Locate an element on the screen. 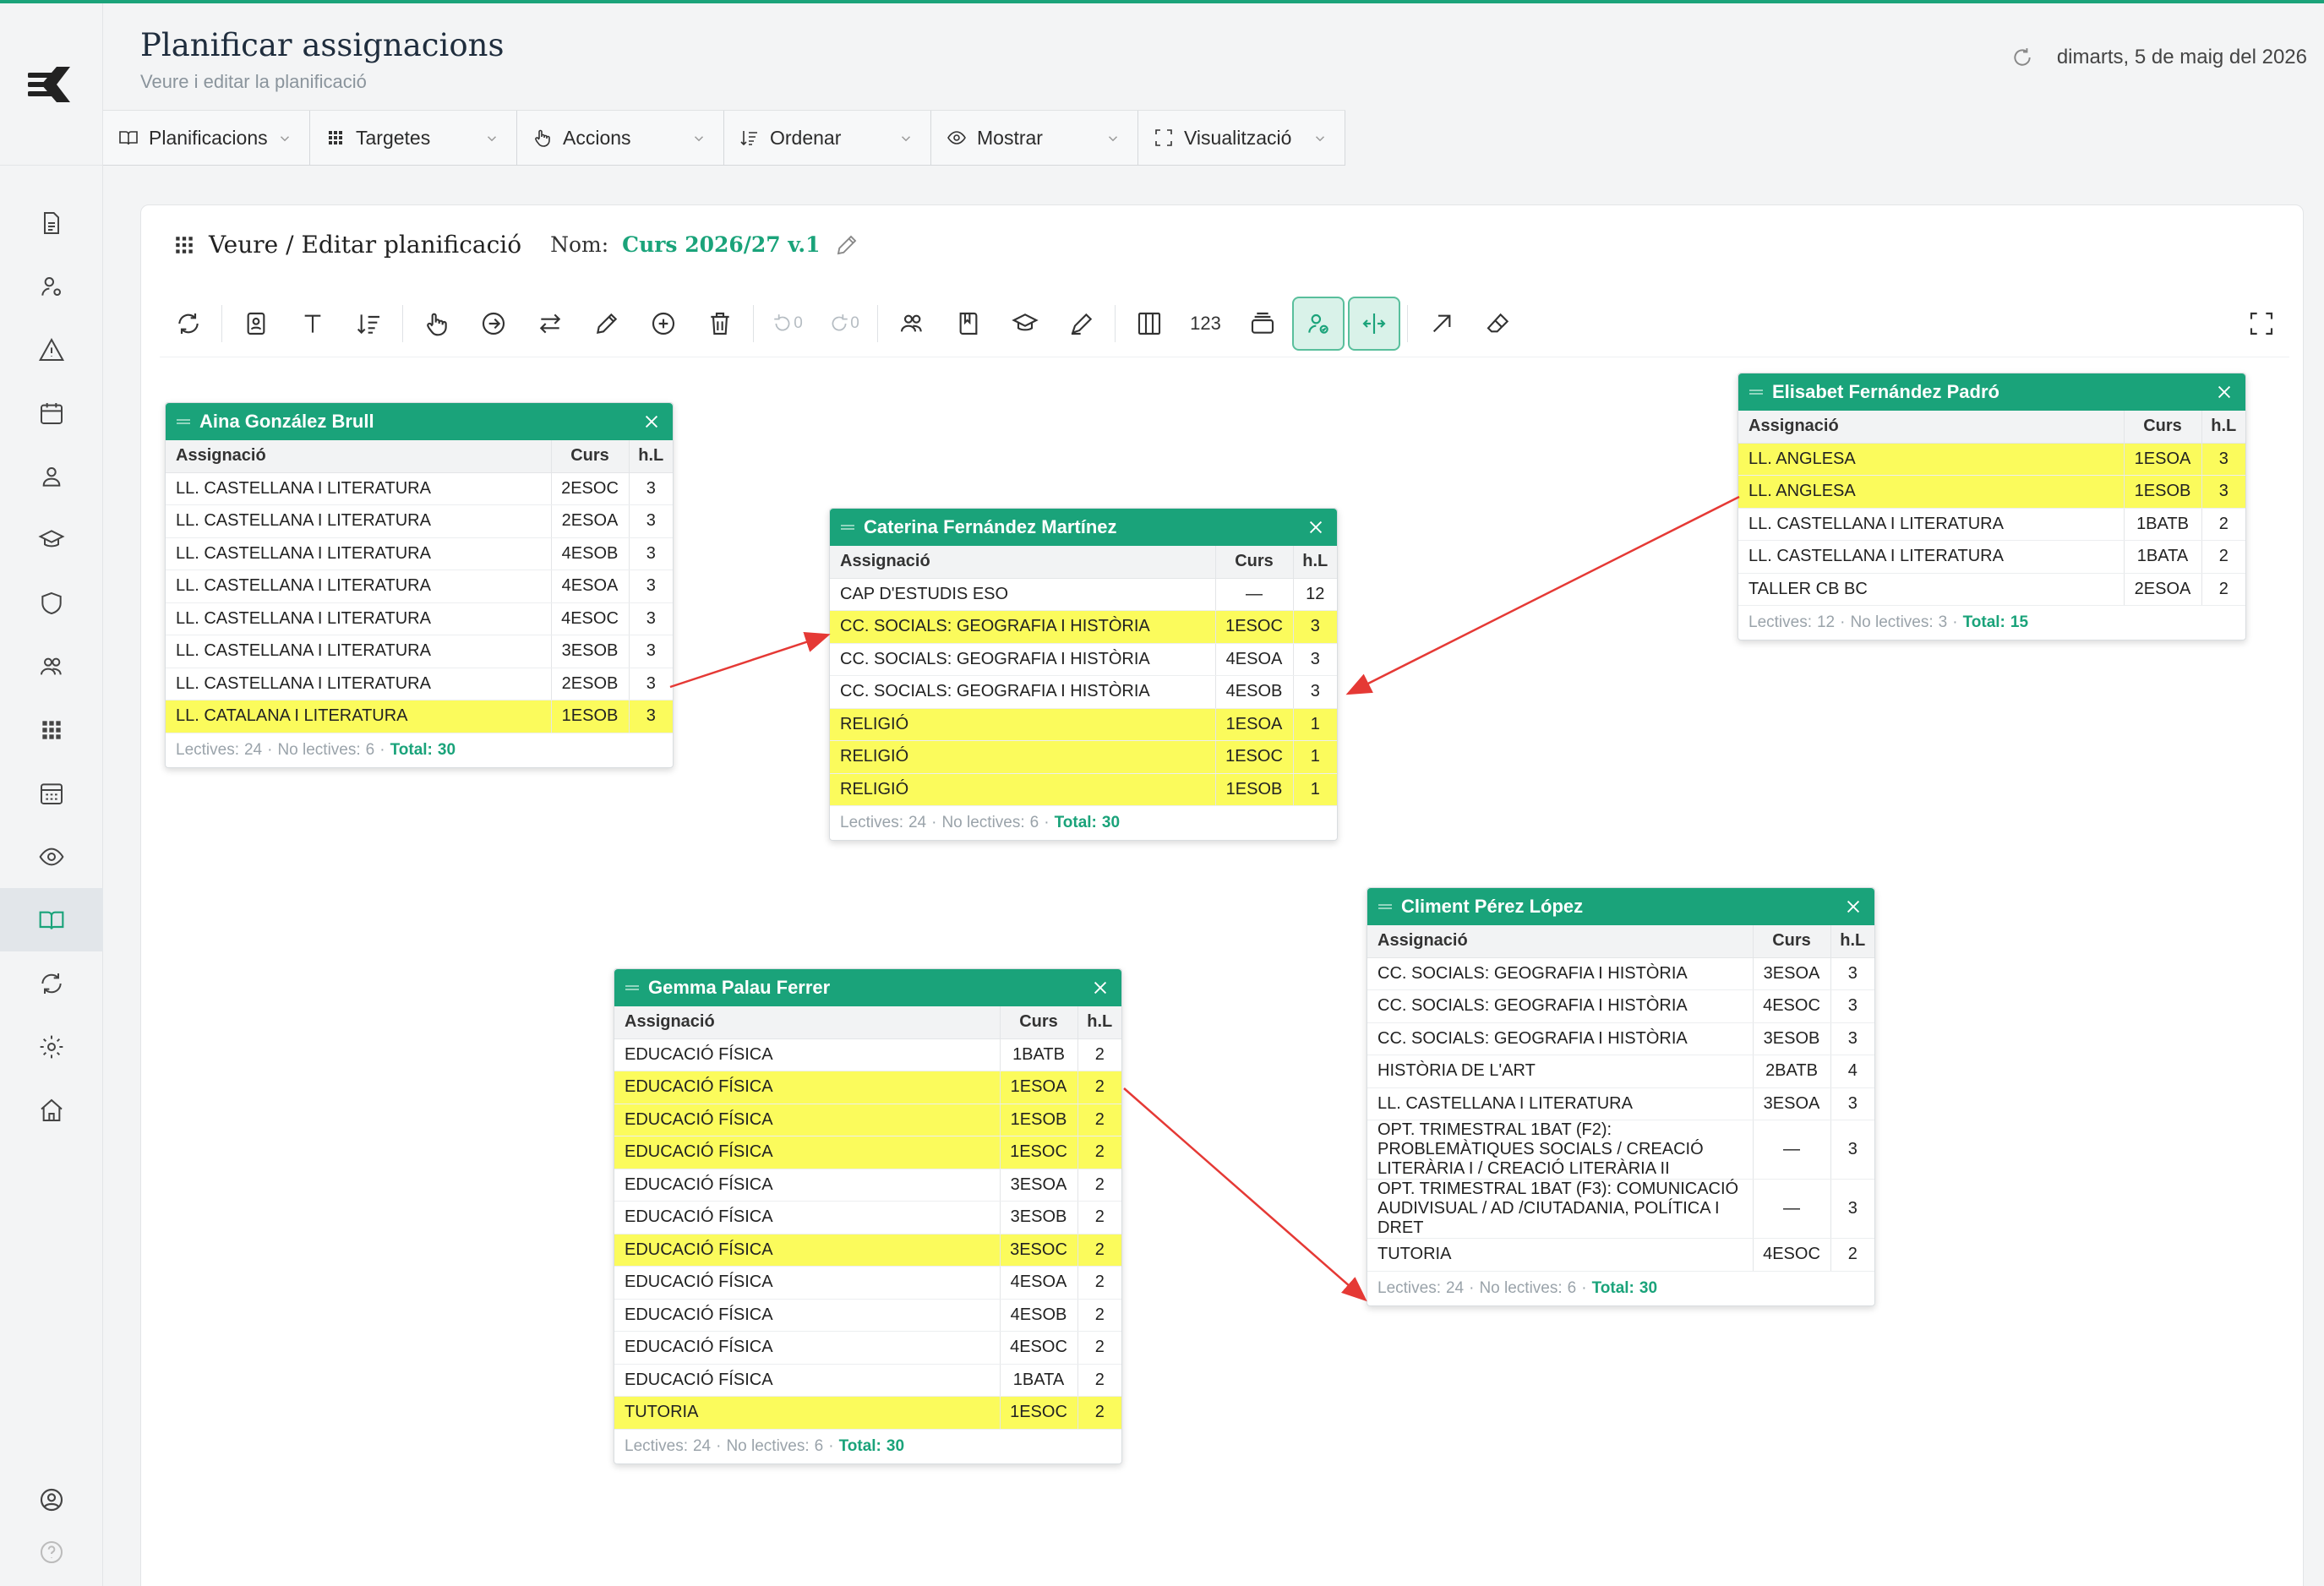 This screenshot has width=2324, height=1586. menu-visualitzacio: Visualització is located at coordinates (1241, 138).